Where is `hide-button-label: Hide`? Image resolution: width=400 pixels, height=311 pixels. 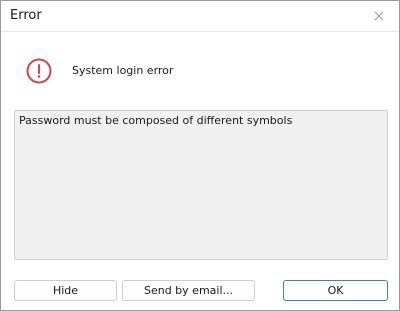
hide-button-label: Hide is located at coordinates (65, 290).